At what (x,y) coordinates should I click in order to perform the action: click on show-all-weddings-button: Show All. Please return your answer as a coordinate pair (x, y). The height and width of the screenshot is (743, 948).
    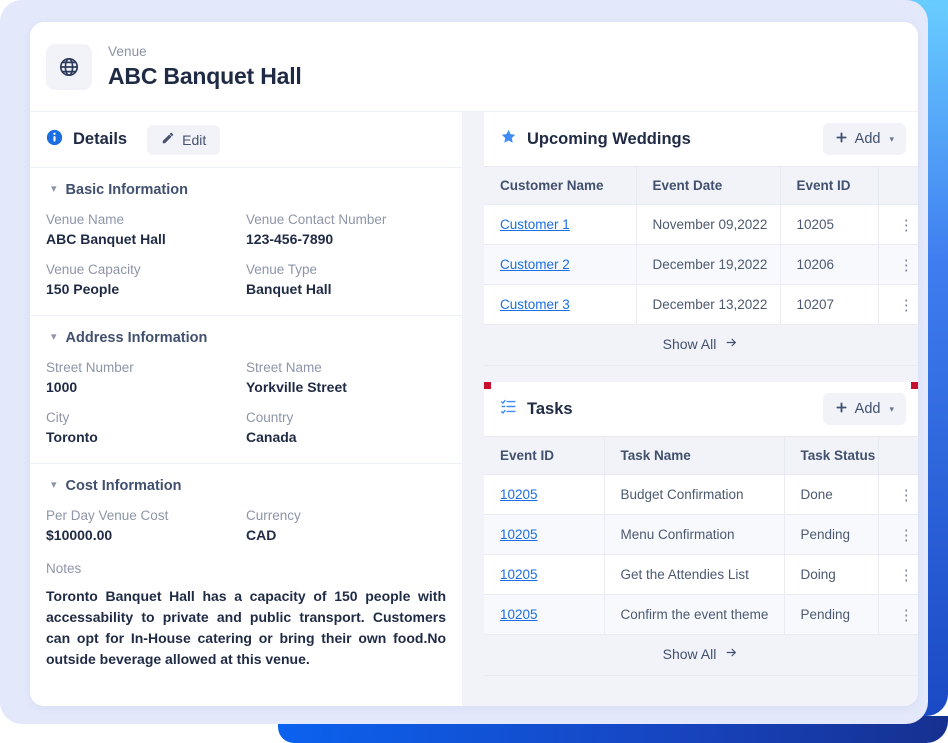
    Looking at the image, I should click on (701, 344).